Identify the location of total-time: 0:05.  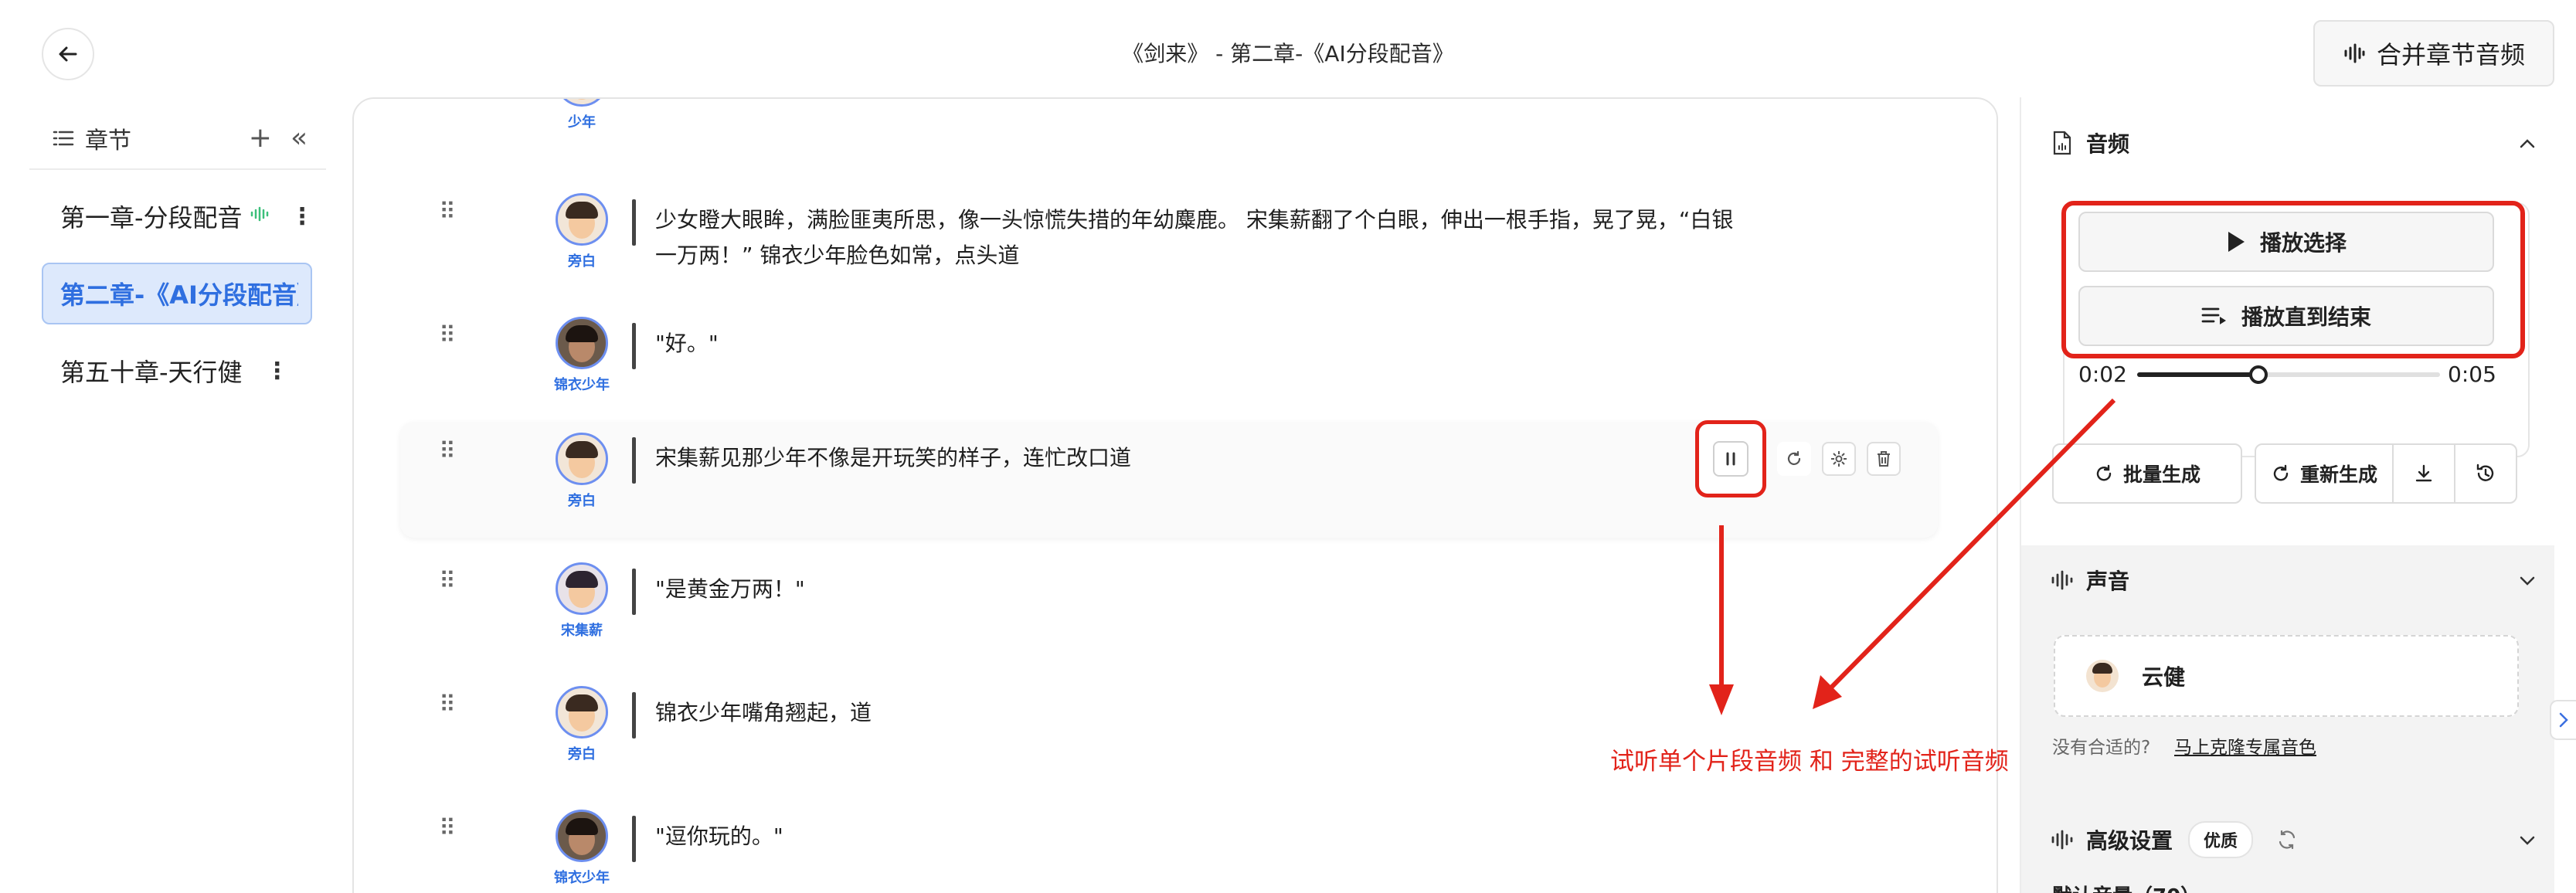
(2472, 374).